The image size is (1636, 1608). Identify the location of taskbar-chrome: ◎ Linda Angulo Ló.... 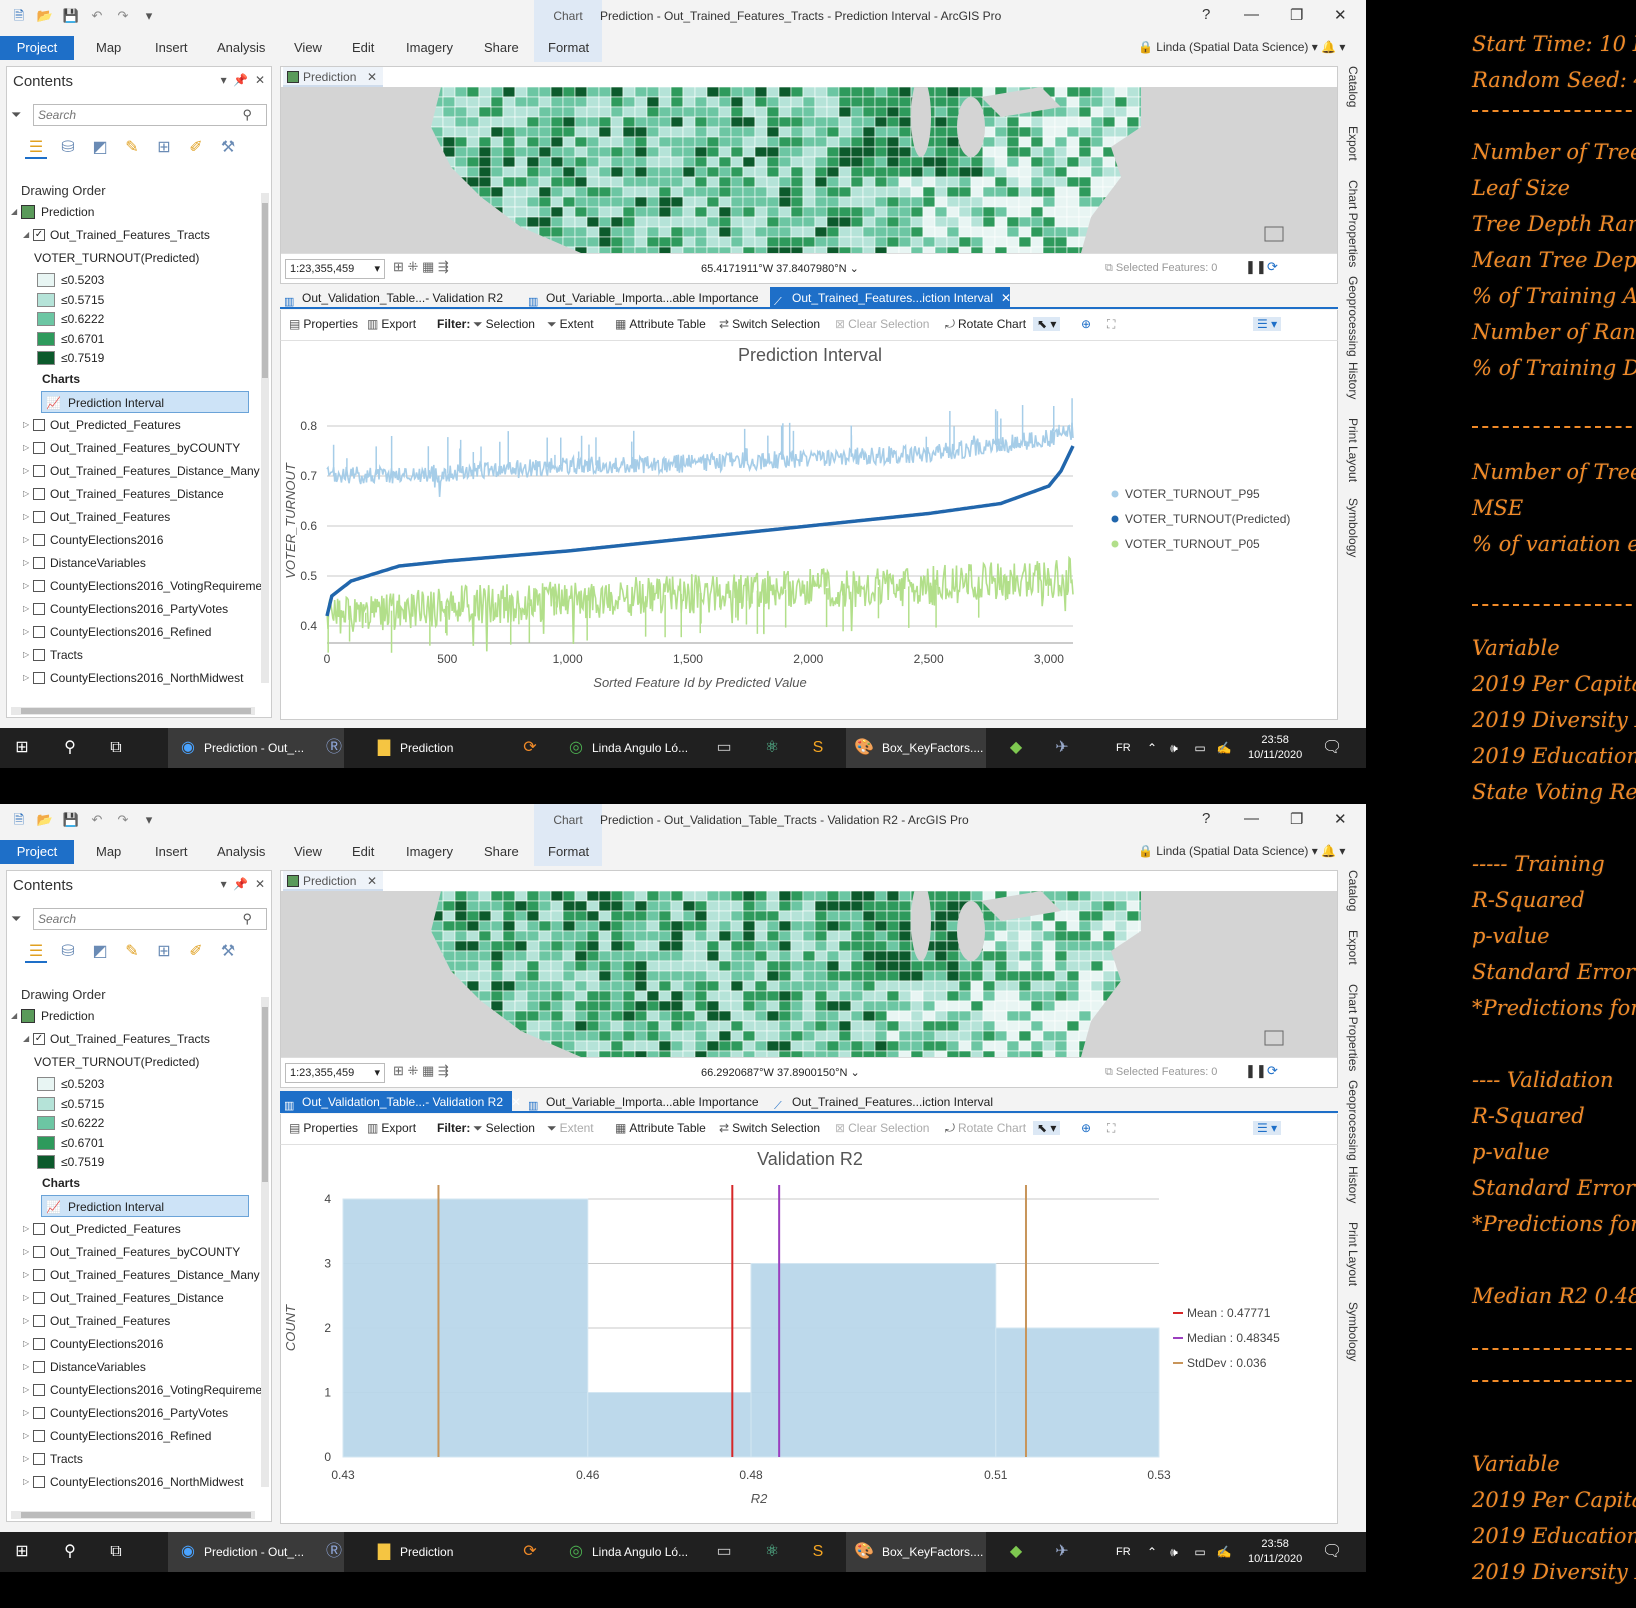
(628, 748).